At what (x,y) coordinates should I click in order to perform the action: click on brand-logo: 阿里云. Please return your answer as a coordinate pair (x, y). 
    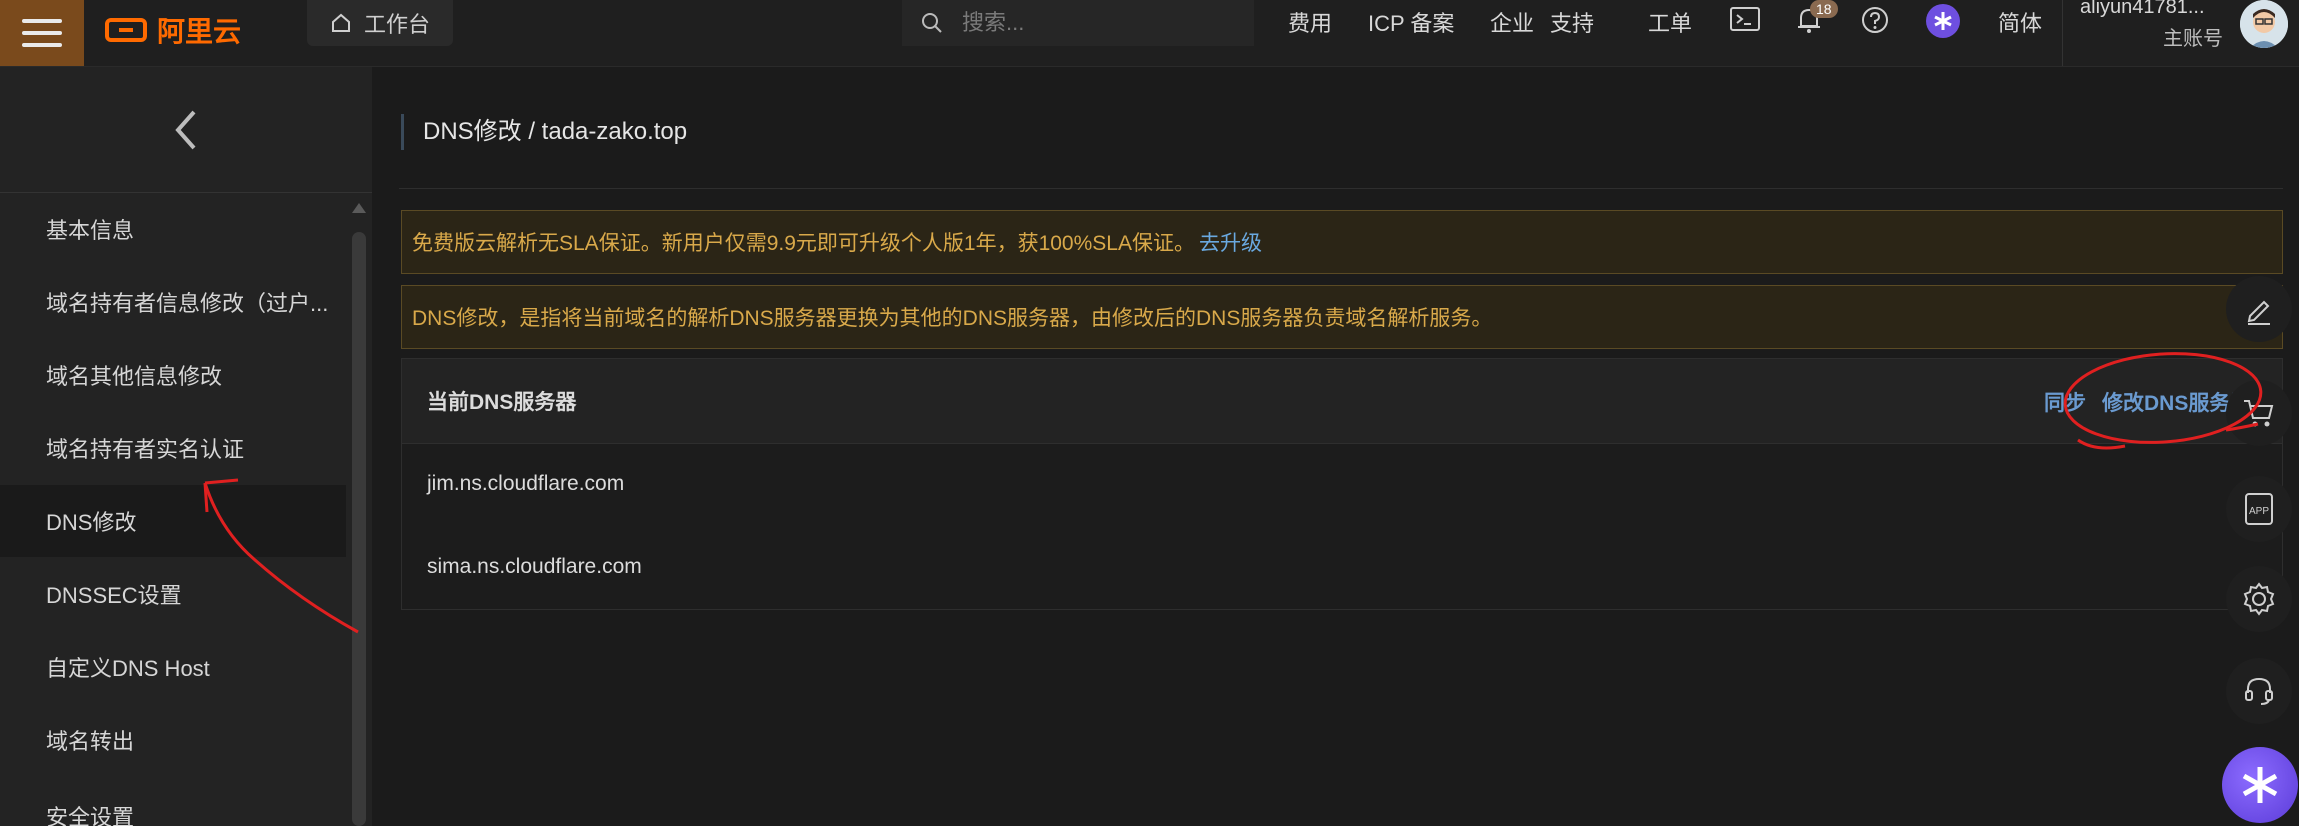
    Looking at the image, I should click on (173, 30).